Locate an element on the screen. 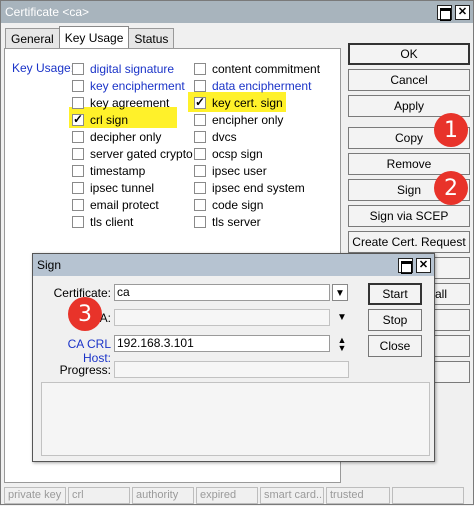 This screenshot has width=474, height=506. checkbox-label: server gated crypto is located at coordinates (141, 154).